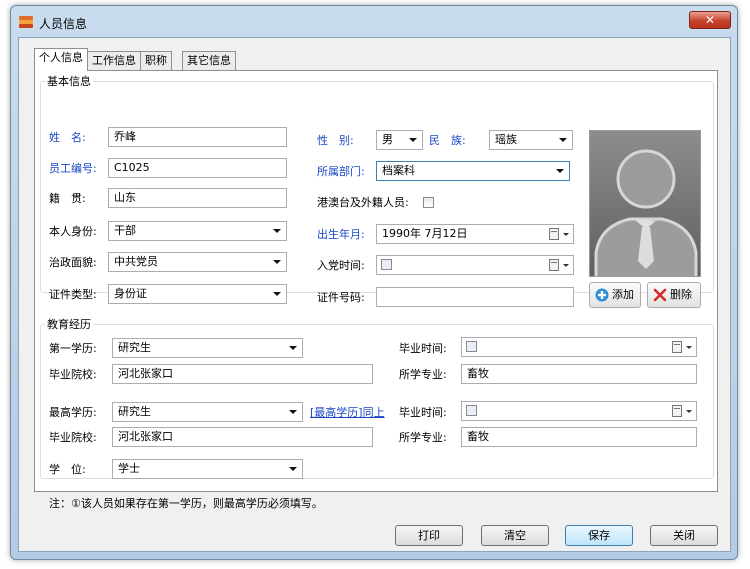 The image size is (750, 569). Describe the element at coordinates (599, 535) in the screenshot. I see `save-button: 保存` at that location.